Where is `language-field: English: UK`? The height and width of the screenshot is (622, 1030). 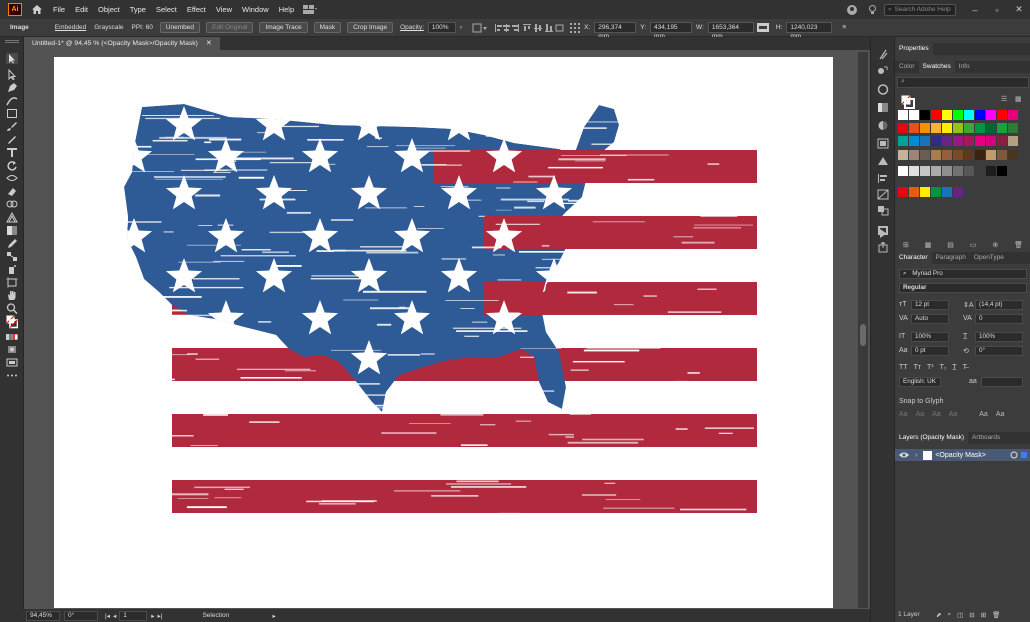 language-field: English: UK is located at coordinates (920, 381).